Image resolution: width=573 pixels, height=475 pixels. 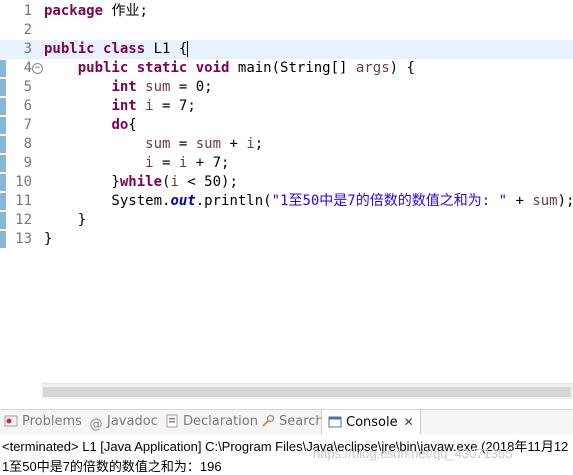 What do you see at coordinates (27, 49) in the screenshot?
I see `line-number: 3` at bounding box center [27, 49].